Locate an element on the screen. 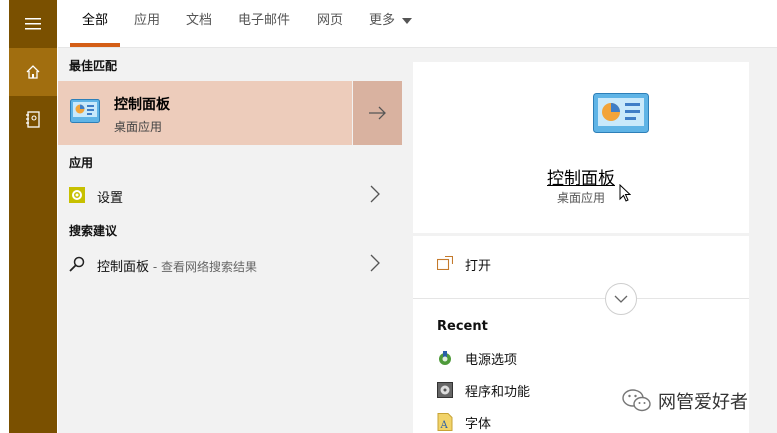  detail-title: 控制面板 is located at coordinates (581, 179).